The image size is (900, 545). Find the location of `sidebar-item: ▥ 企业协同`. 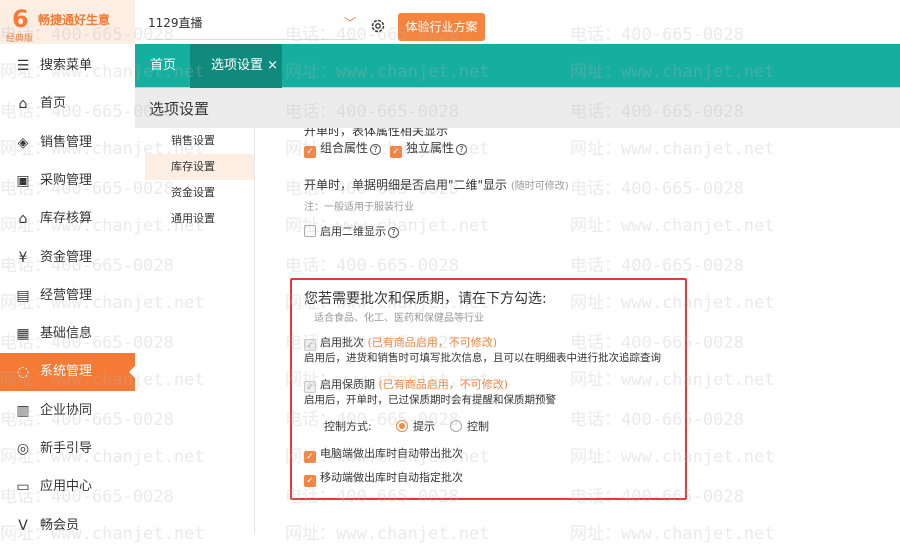

sidebar-item: ▥ 企业协同 is located at coordinates (67, 411).